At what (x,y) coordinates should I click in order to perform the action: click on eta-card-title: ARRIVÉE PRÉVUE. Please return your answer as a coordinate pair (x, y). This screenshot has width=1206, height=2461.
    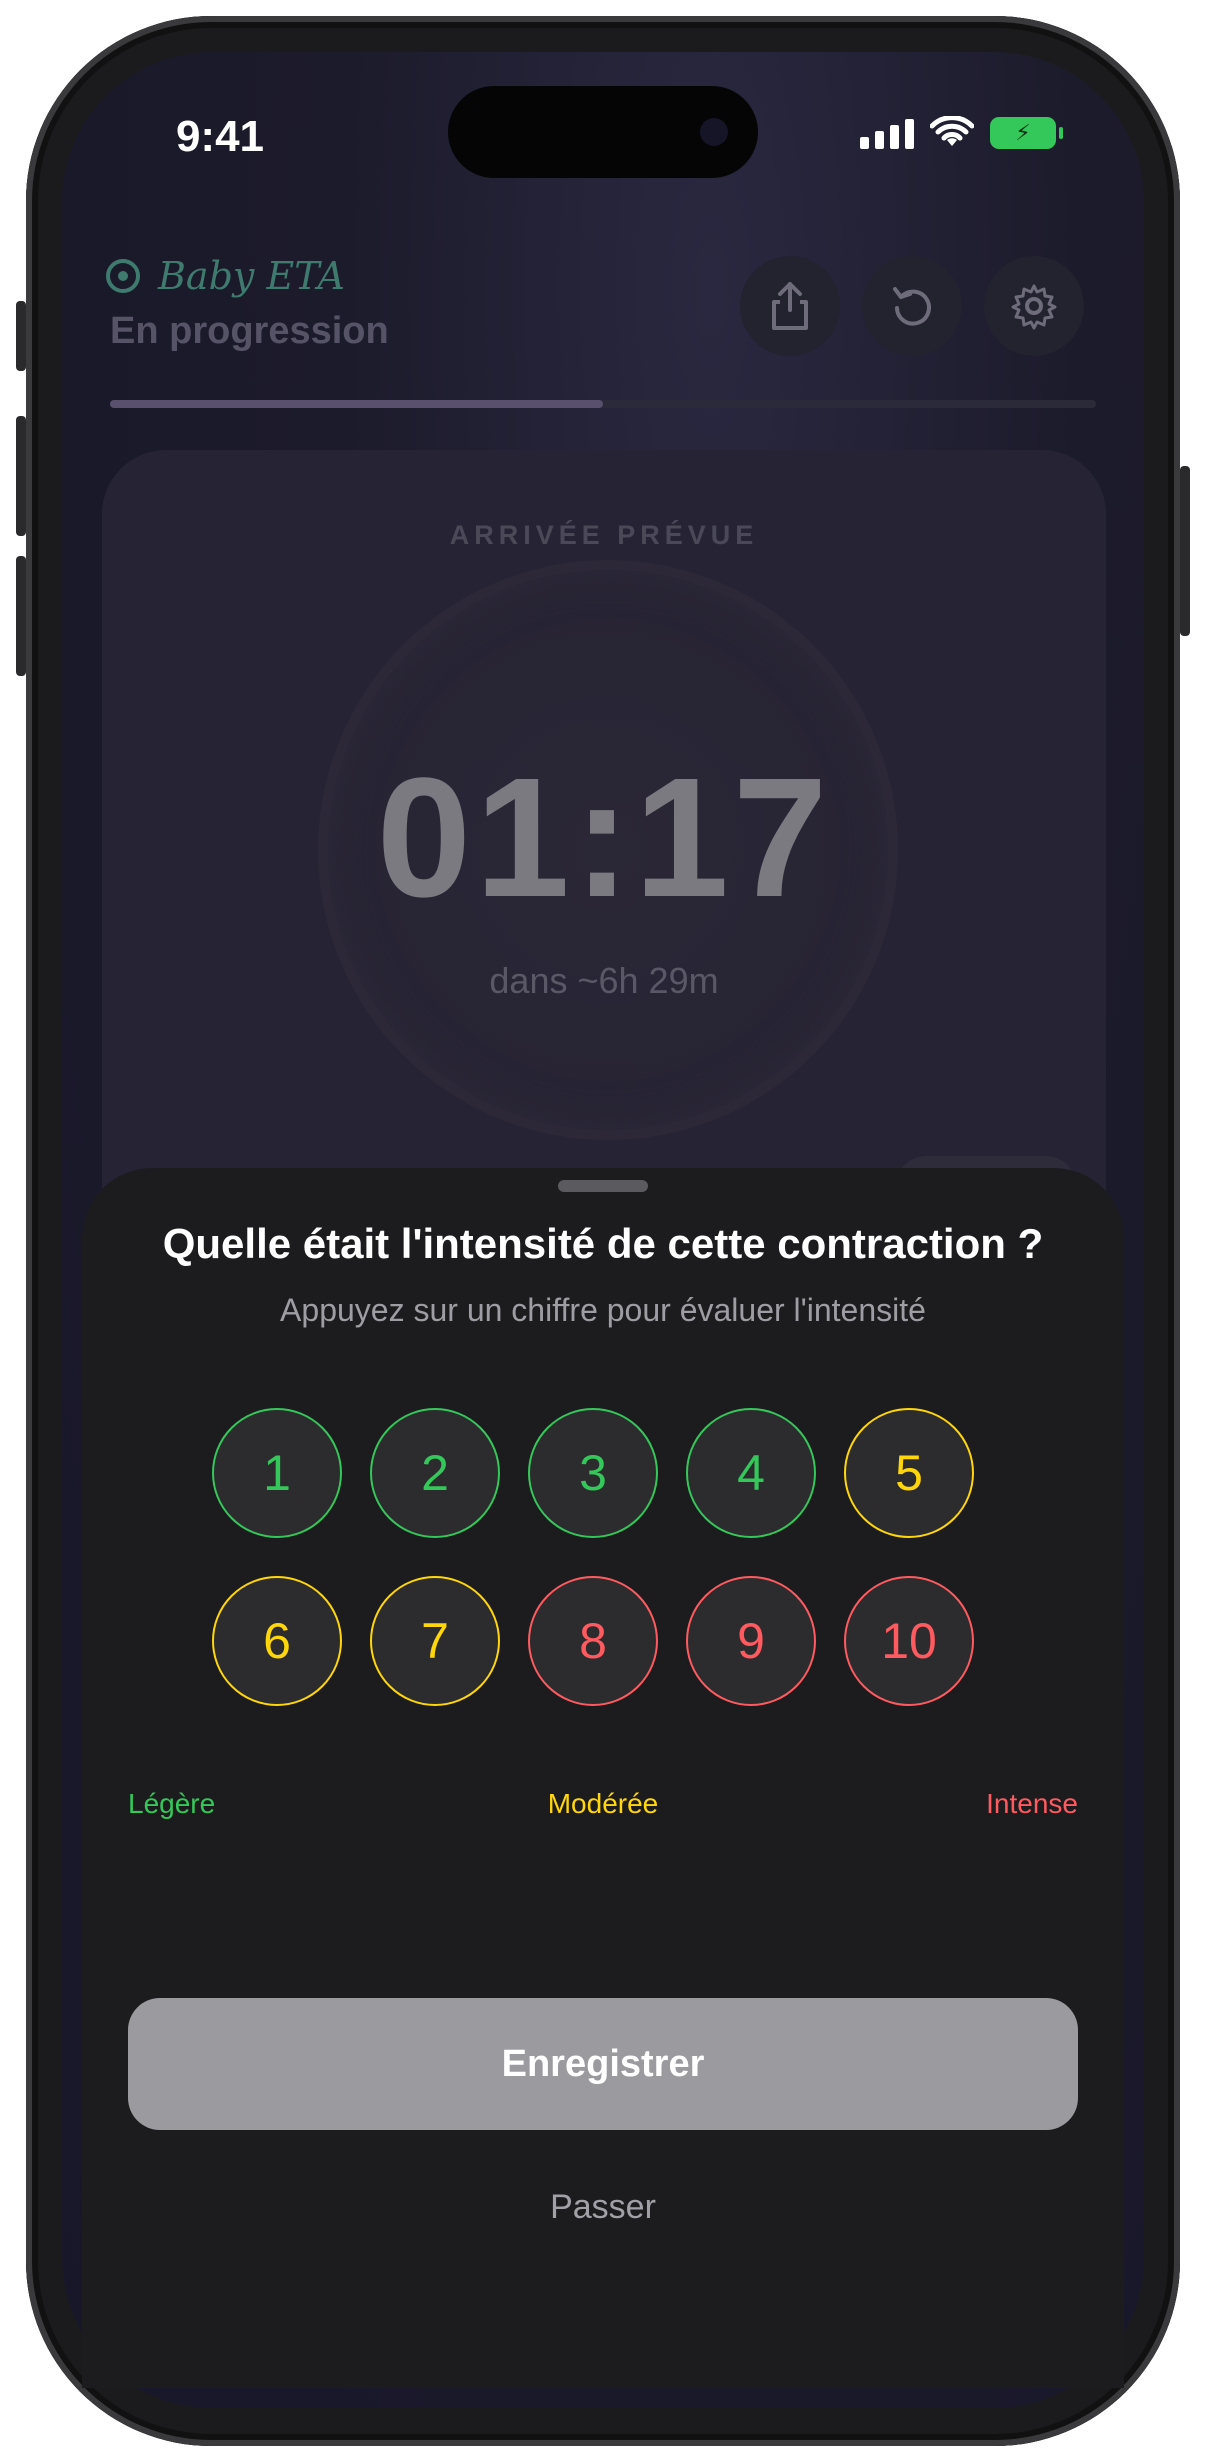
    Looking at the image, I should click on (604, 535).